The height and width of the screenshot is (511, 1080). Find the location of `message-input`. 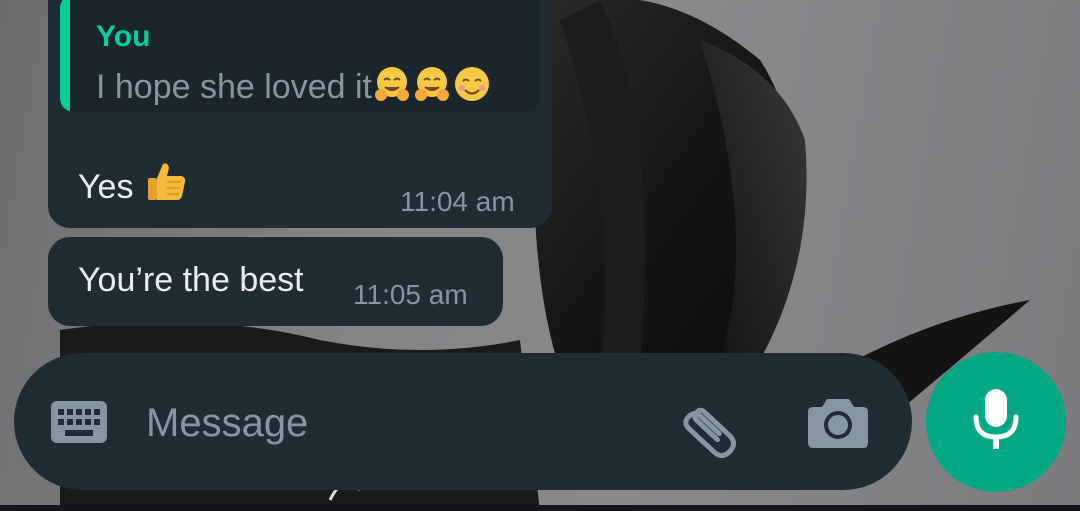

message-input is located at coordinates (386, 423).